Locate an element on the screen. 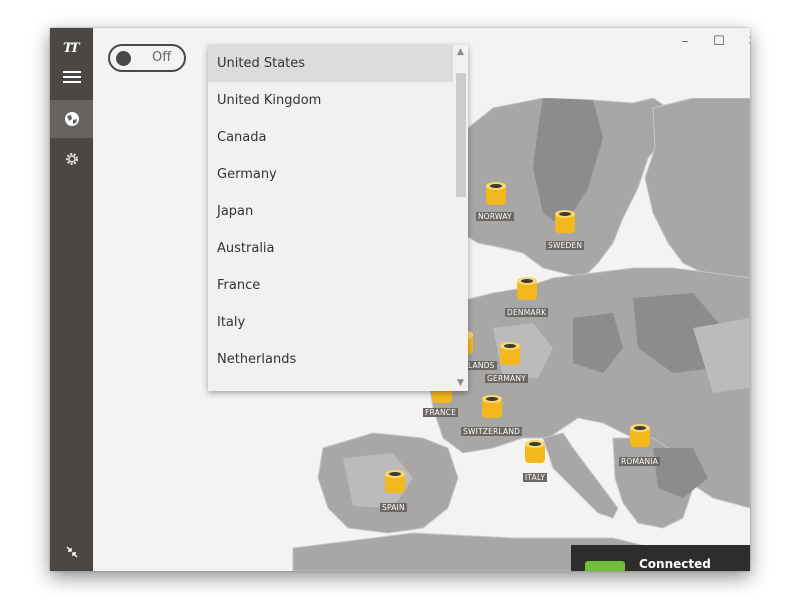 Image resolution: width=800 pixels, height=611 pixels. dropdown-option-france: France is located at coordinates (330, 285).